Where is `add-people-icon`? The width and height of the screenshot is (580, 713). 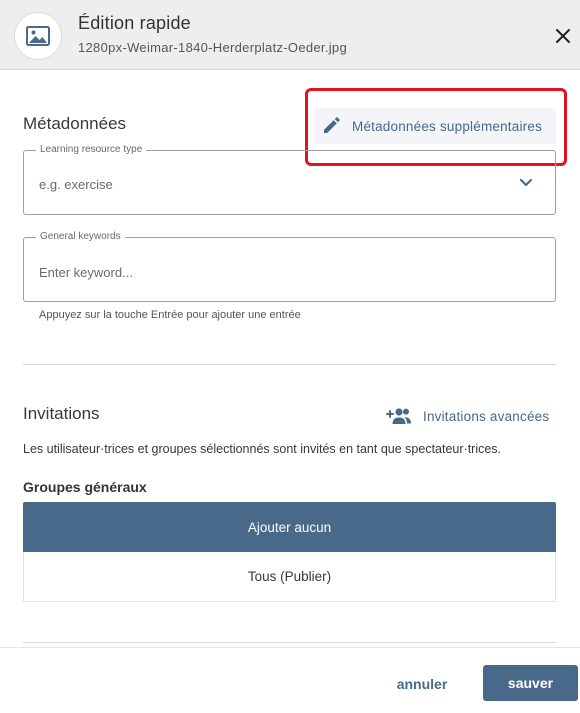 add-people-icon is located at coordinates (398, 416).